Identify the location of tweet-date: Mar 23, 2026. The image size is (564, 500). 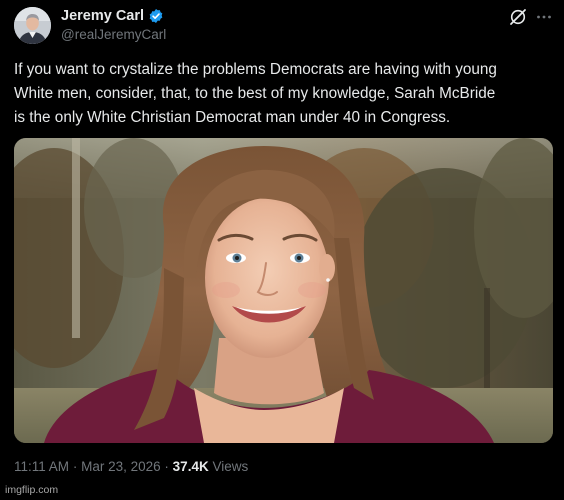
(121, 466).